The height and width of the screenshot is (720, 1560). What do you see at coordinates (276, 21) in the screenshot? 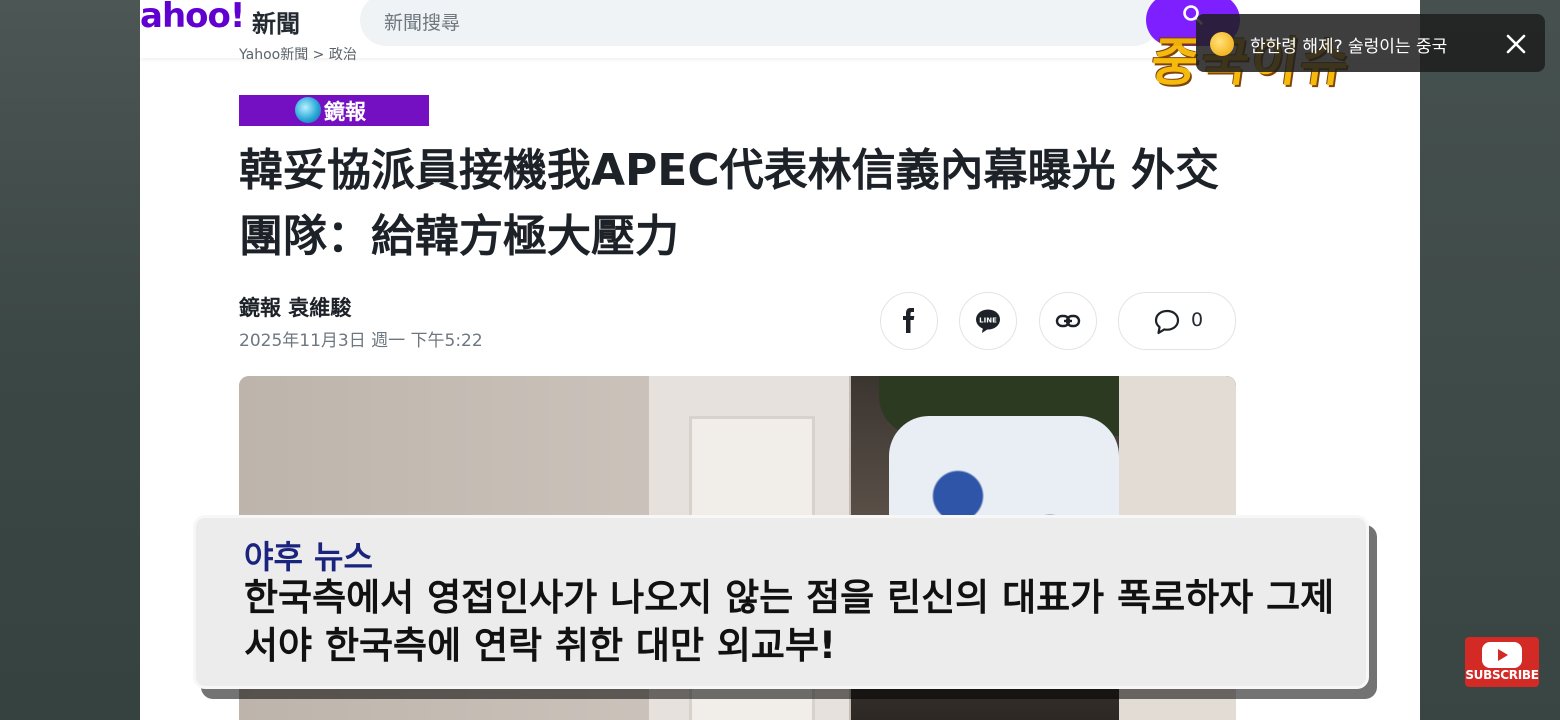
I see `yahoo-news-label: 新聞` at bounding box center [276, 21].